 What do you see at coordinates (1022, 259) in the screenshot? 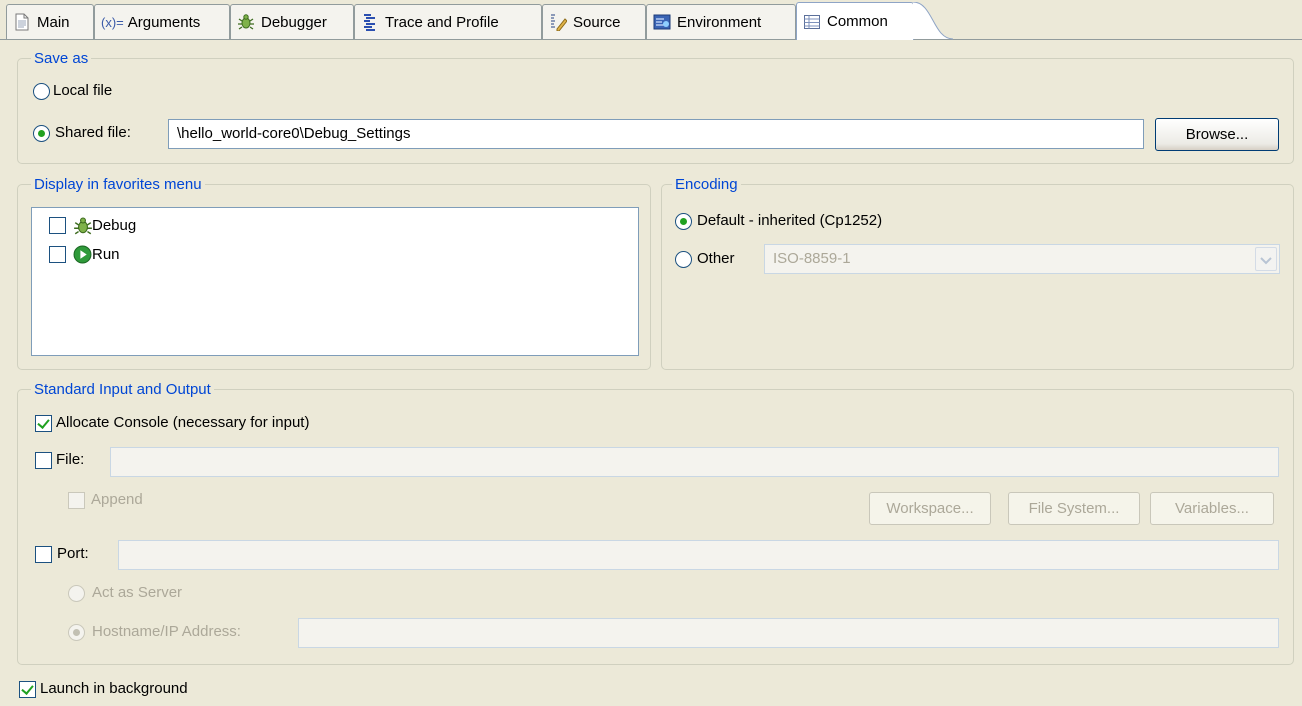
I see `encoding-select: ISO-8859-1` at bounding box center [1022, 259].